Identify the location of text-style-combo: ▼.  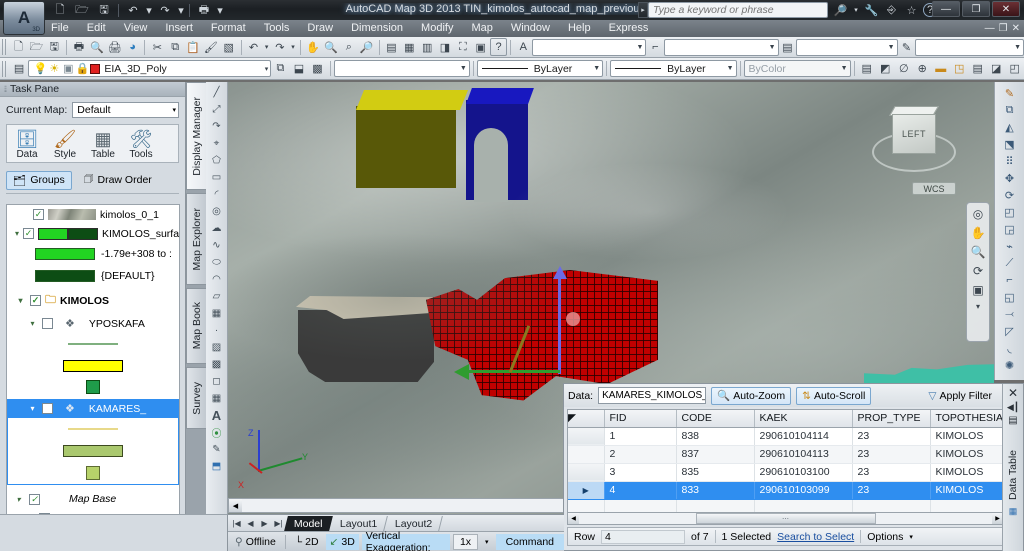
(589, 47).